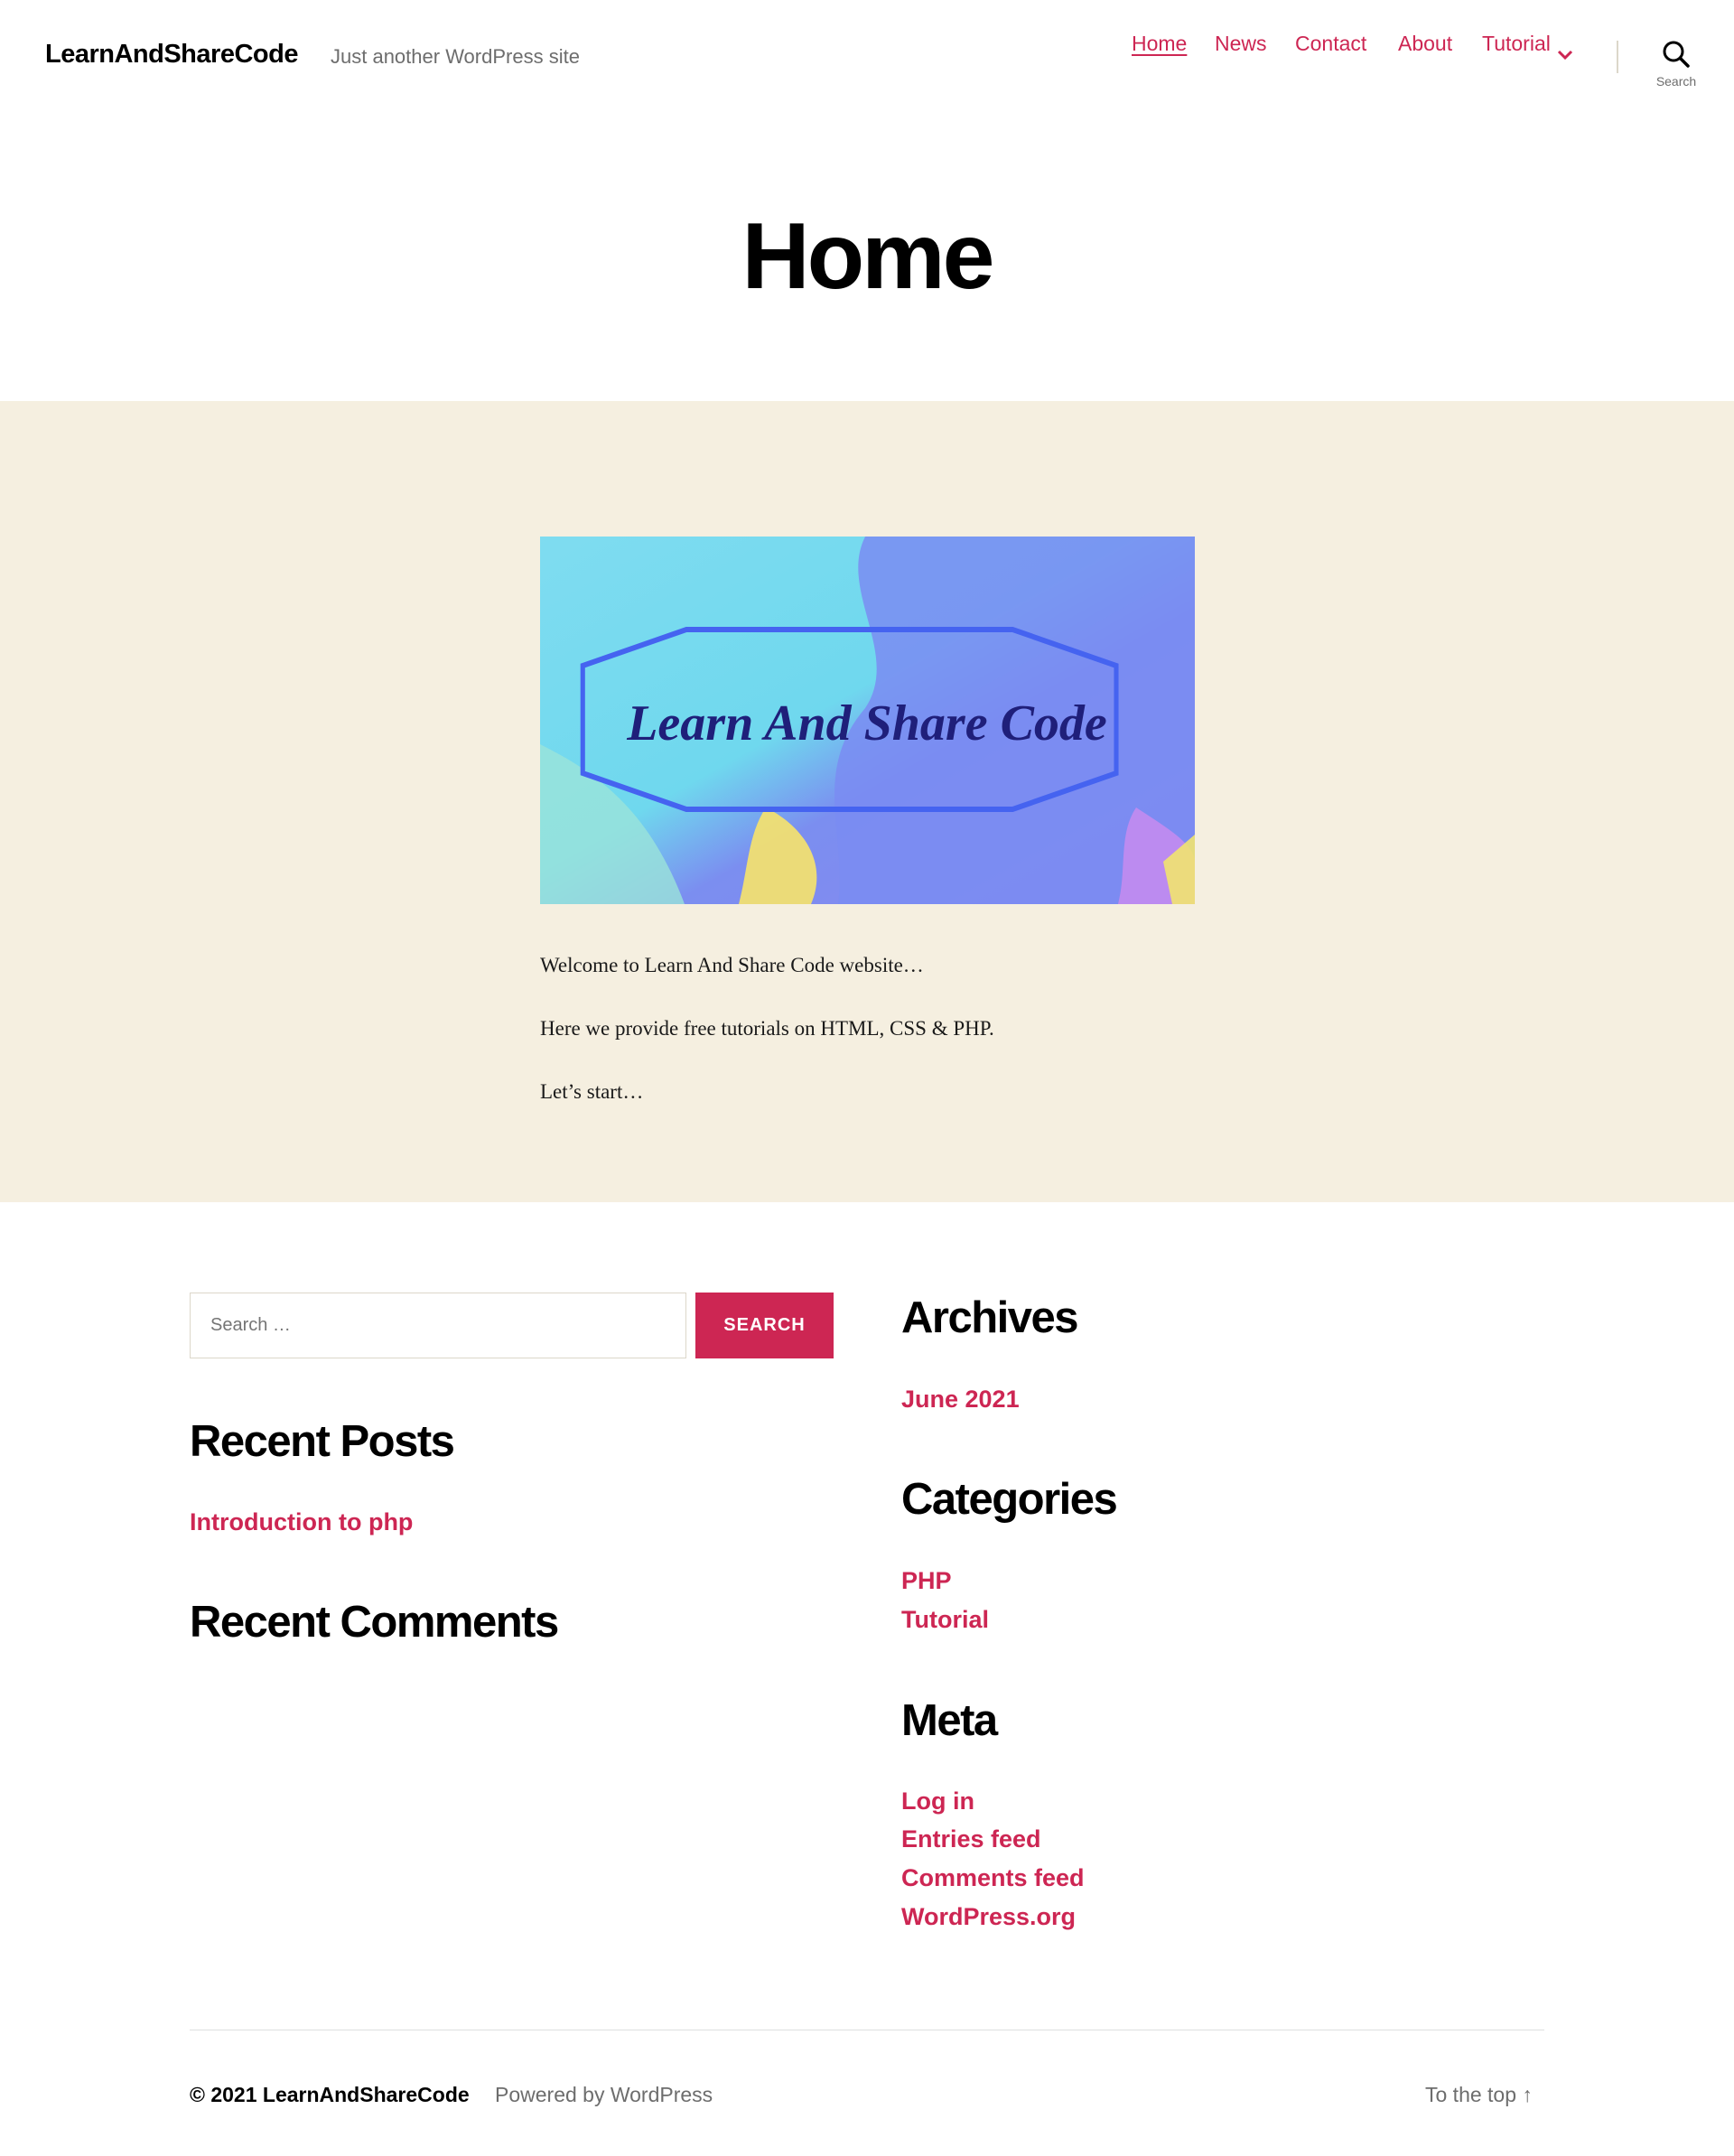 This screenshot has height=2156, width=1734. I want to click on search-form: SEARCH, so click(512, 1326).